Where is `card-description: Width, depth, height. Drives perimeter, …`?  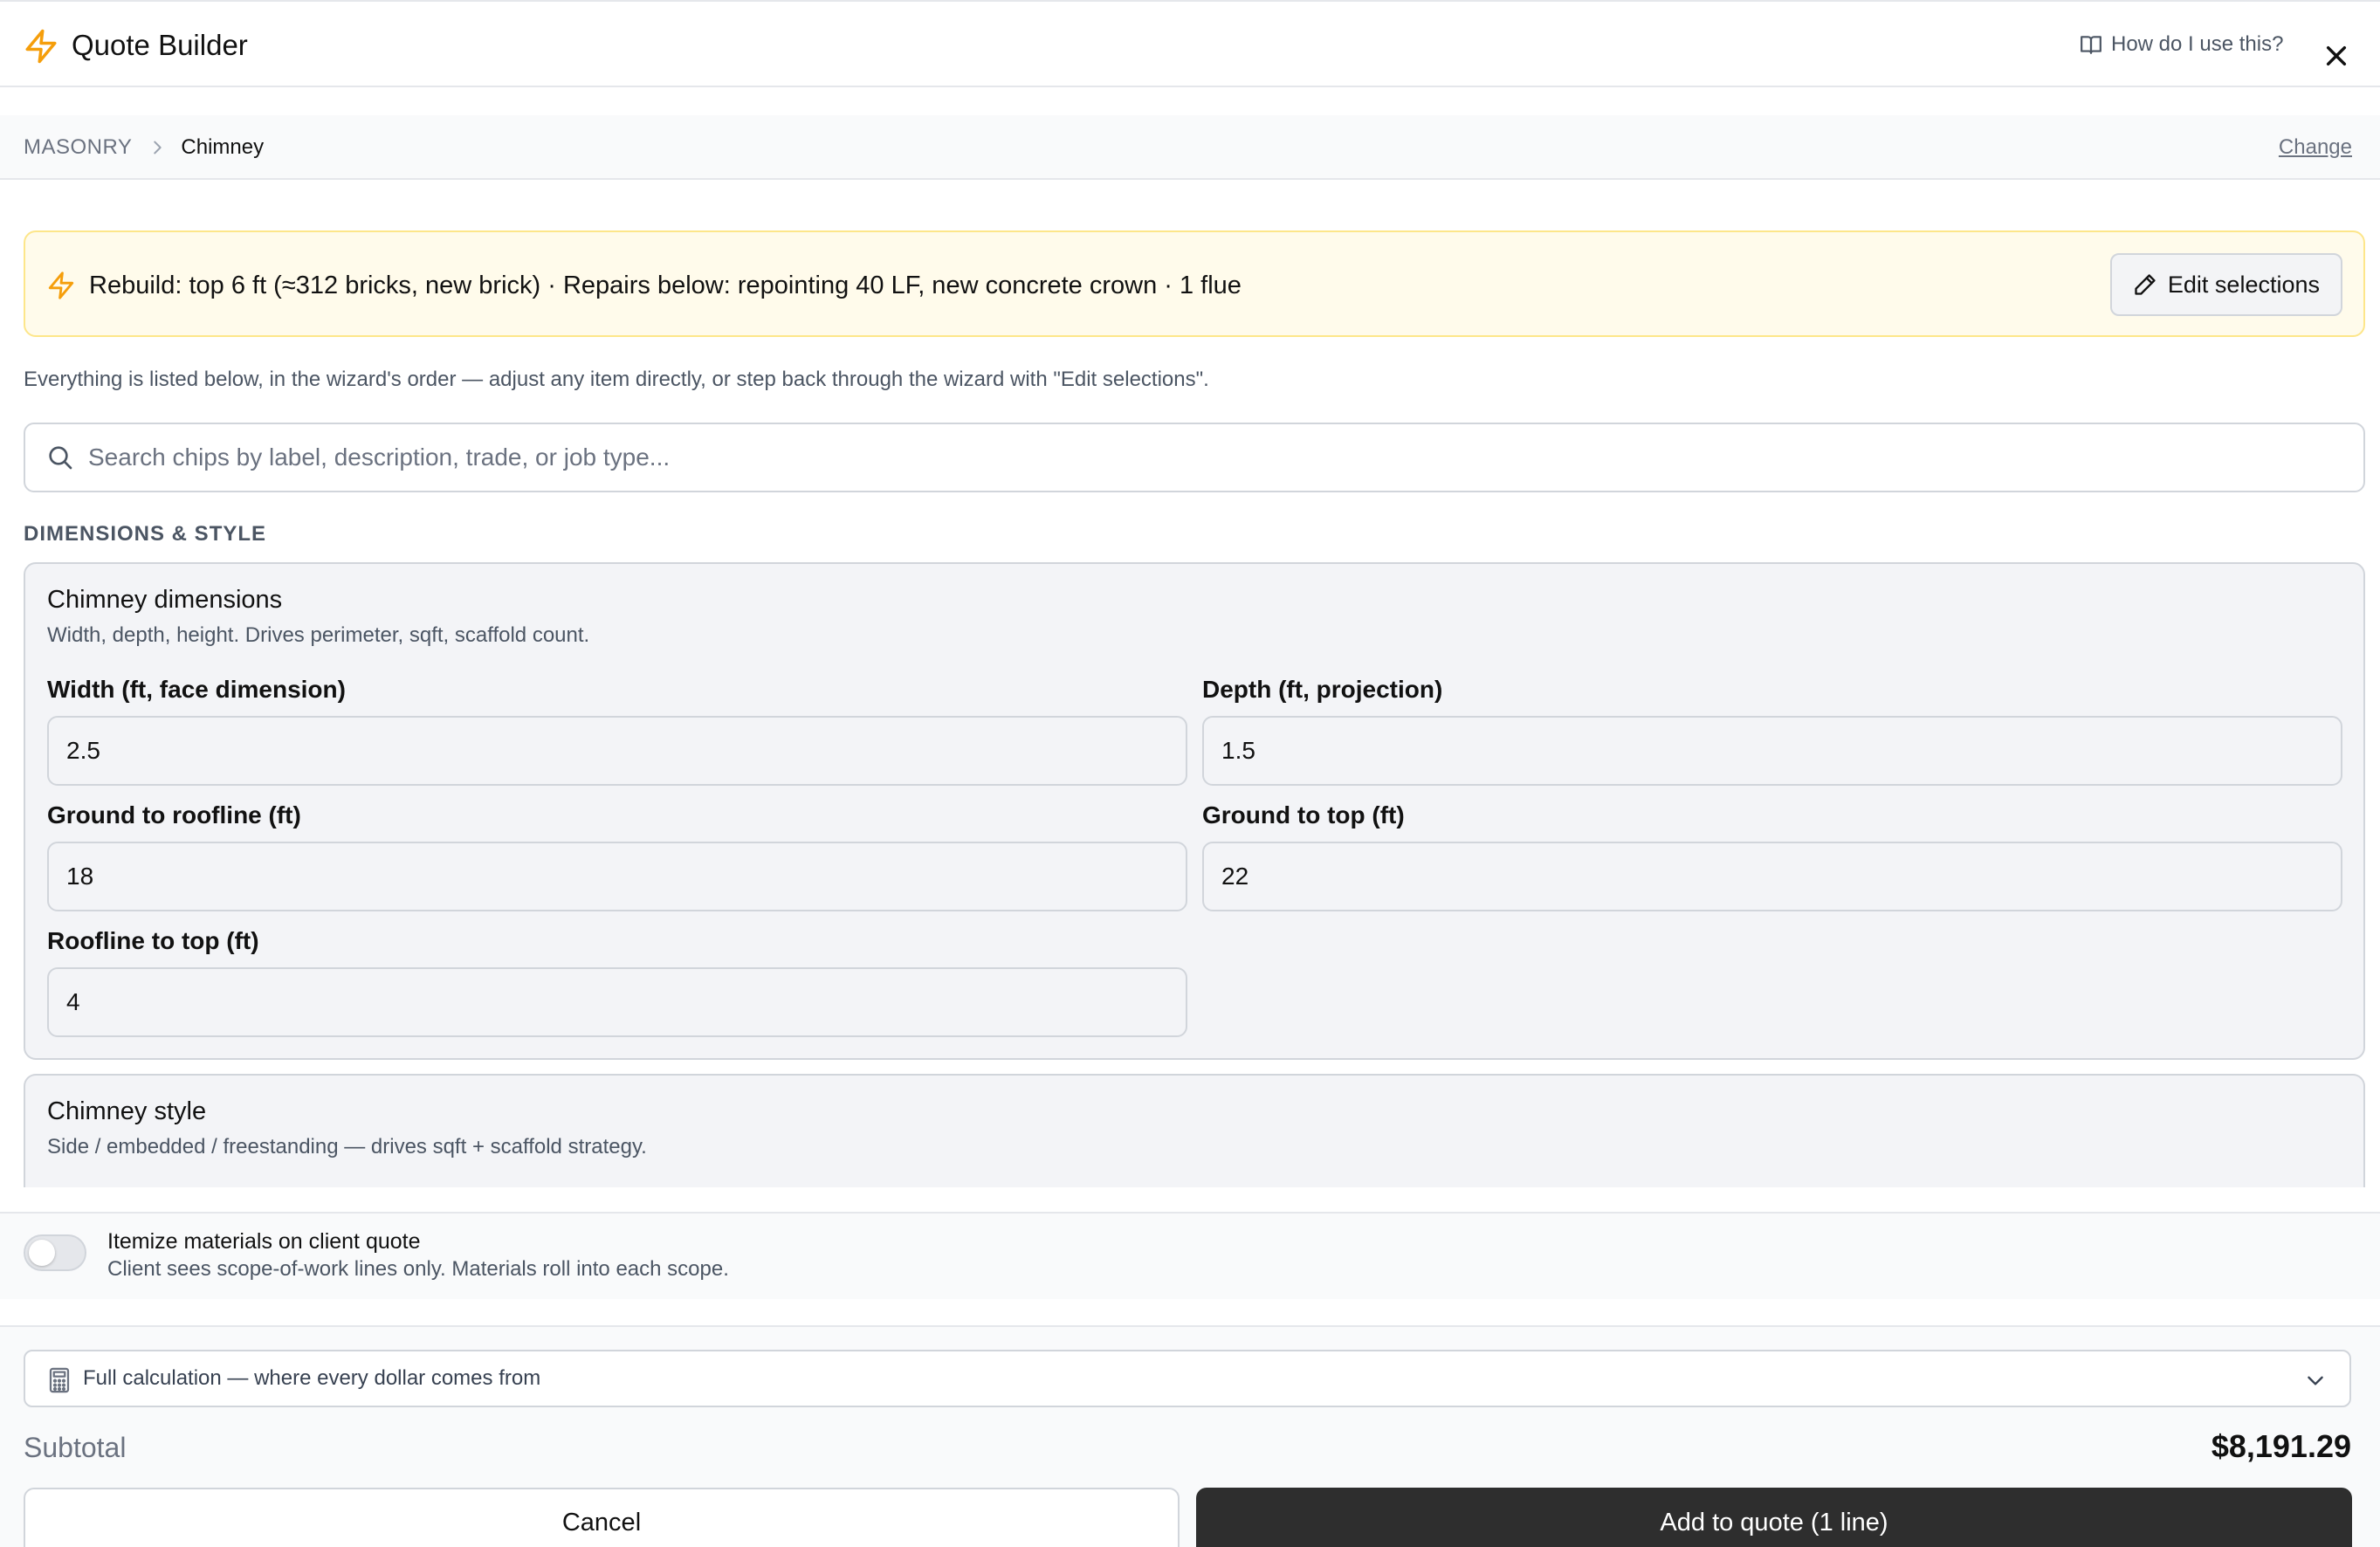
card-description: Width, depth, height. Drives perimeter, … is located at coordinates (318, 635).